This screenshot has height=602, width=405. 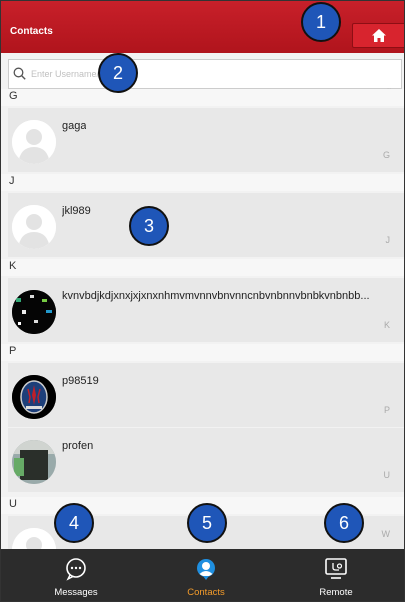 What do you see at coordinates (321, 22) in the screenshot?
I see `callout-marker: 1` at bounding box center [321, 22].